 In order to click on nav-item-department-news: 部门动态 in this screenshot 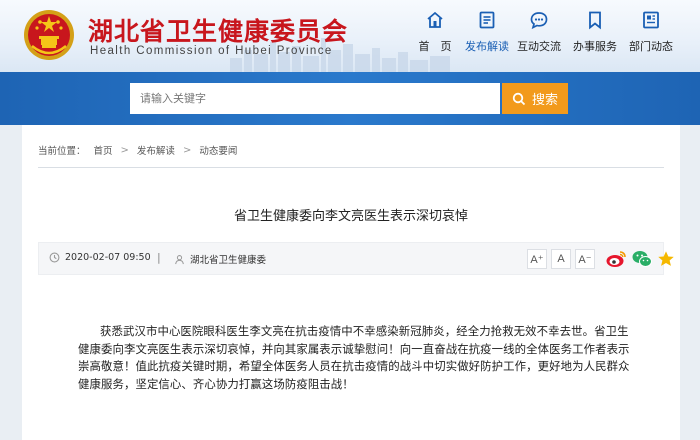, I will do `click(651, 32)`.